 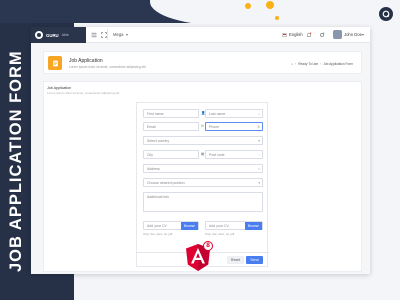 What do you see at coordinates (275, 13) in the screenshot?
I see `background-curve` at bounding box center [275, 13].